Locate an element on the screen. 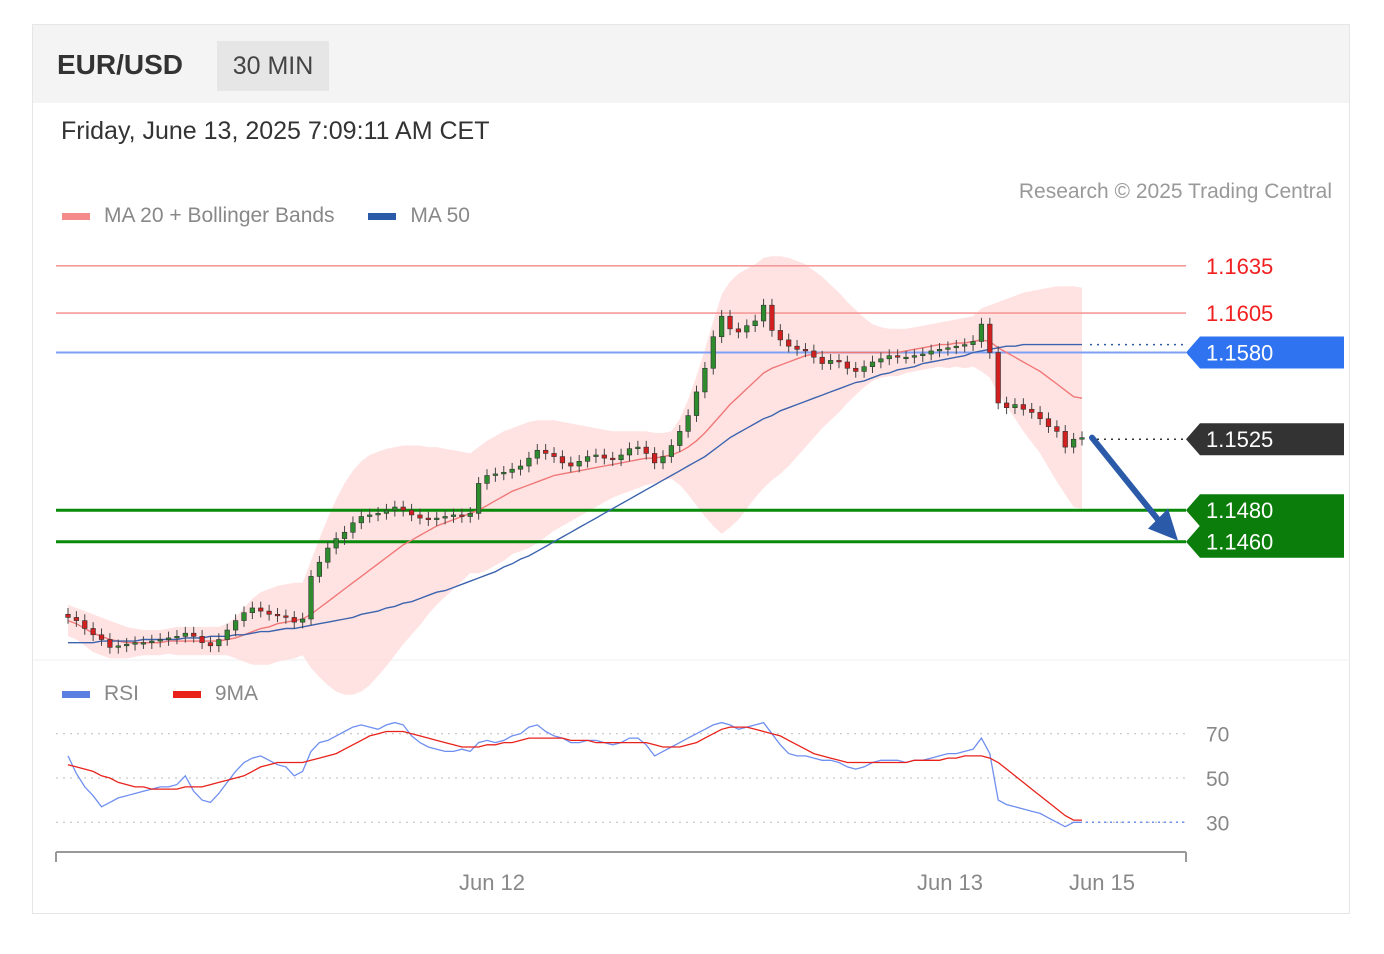  rsi-panel: 70 50 30 is located at coordinates (642, 778).